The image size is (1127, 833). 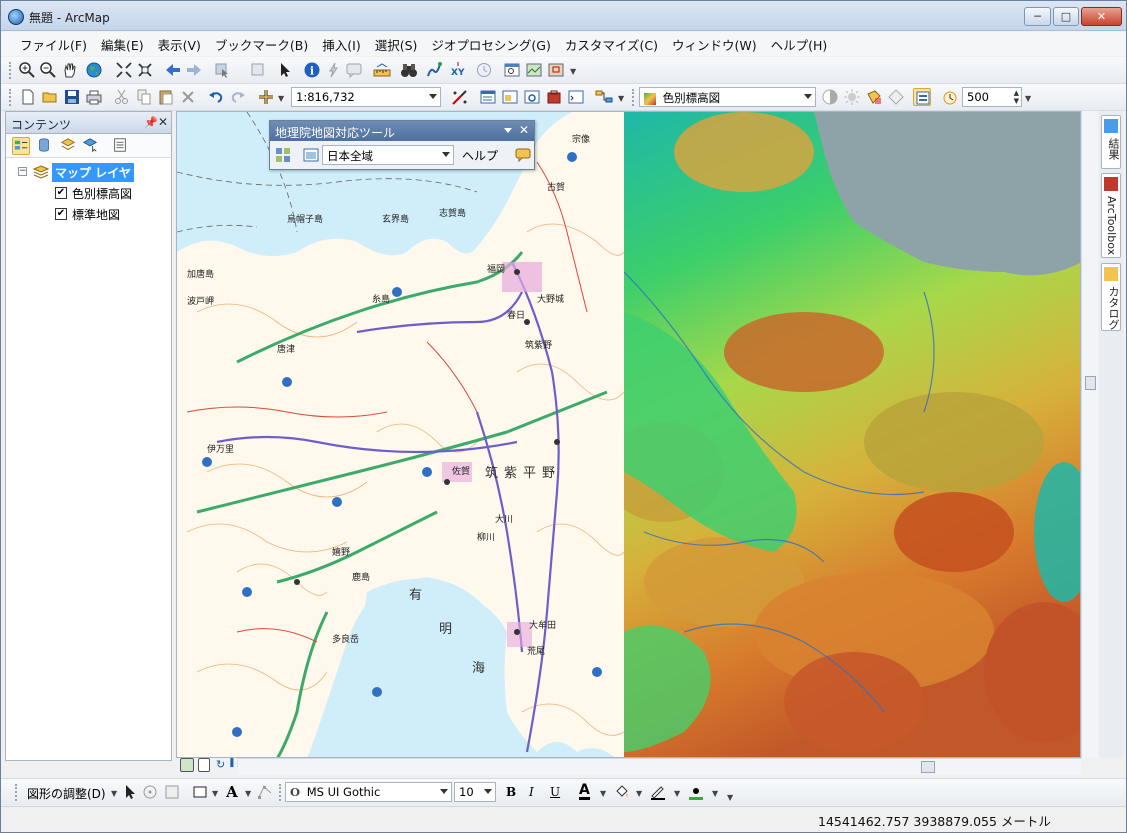 I want to click on rotate-icon, so click(x=150, y=792).